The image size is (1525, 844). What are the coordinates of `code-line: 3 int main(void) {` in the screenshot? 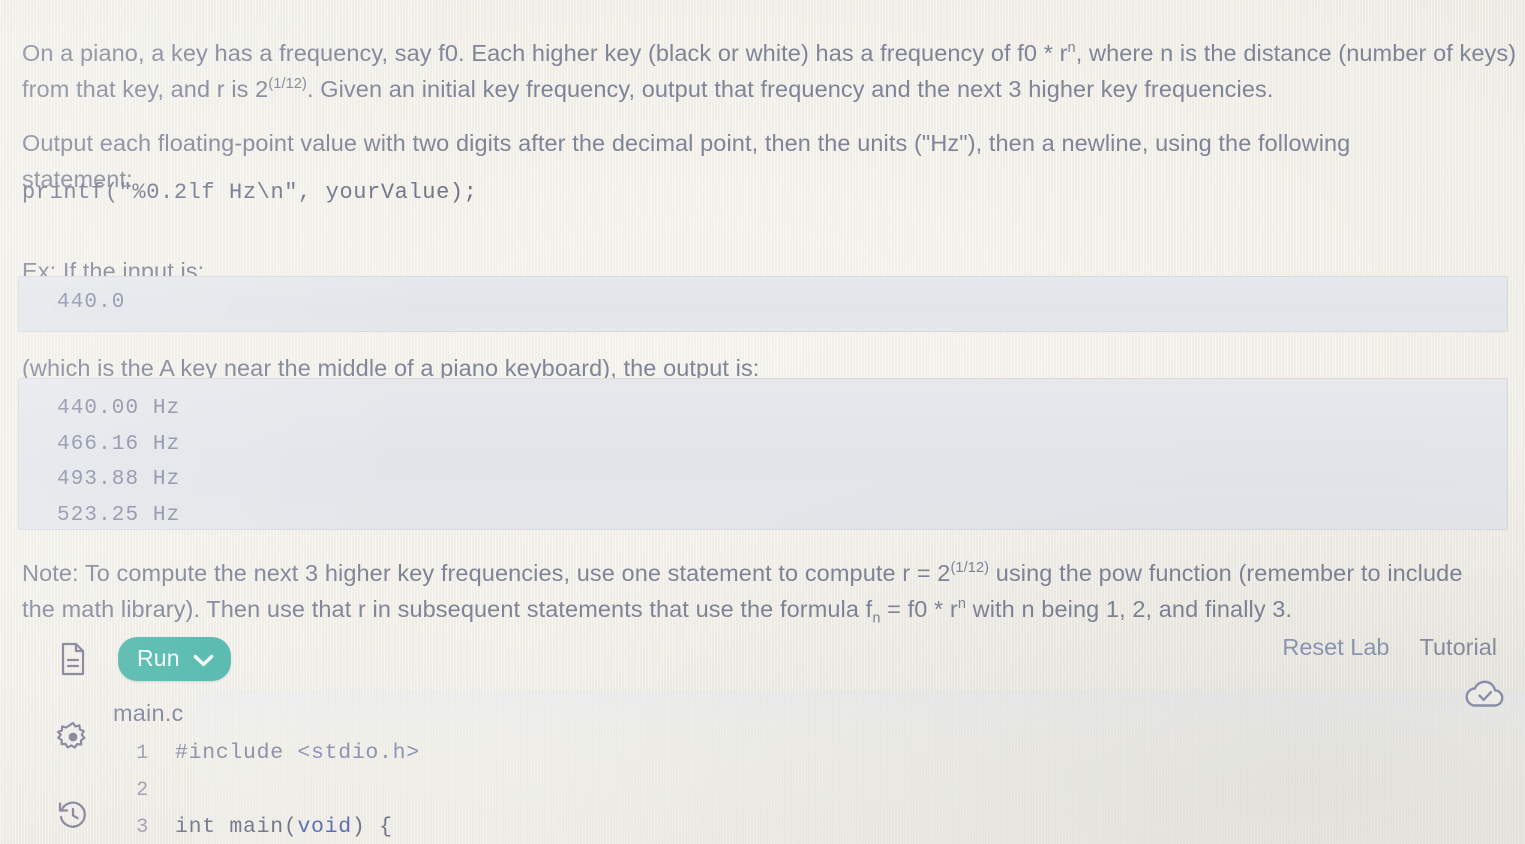 It's located at (813, 826).